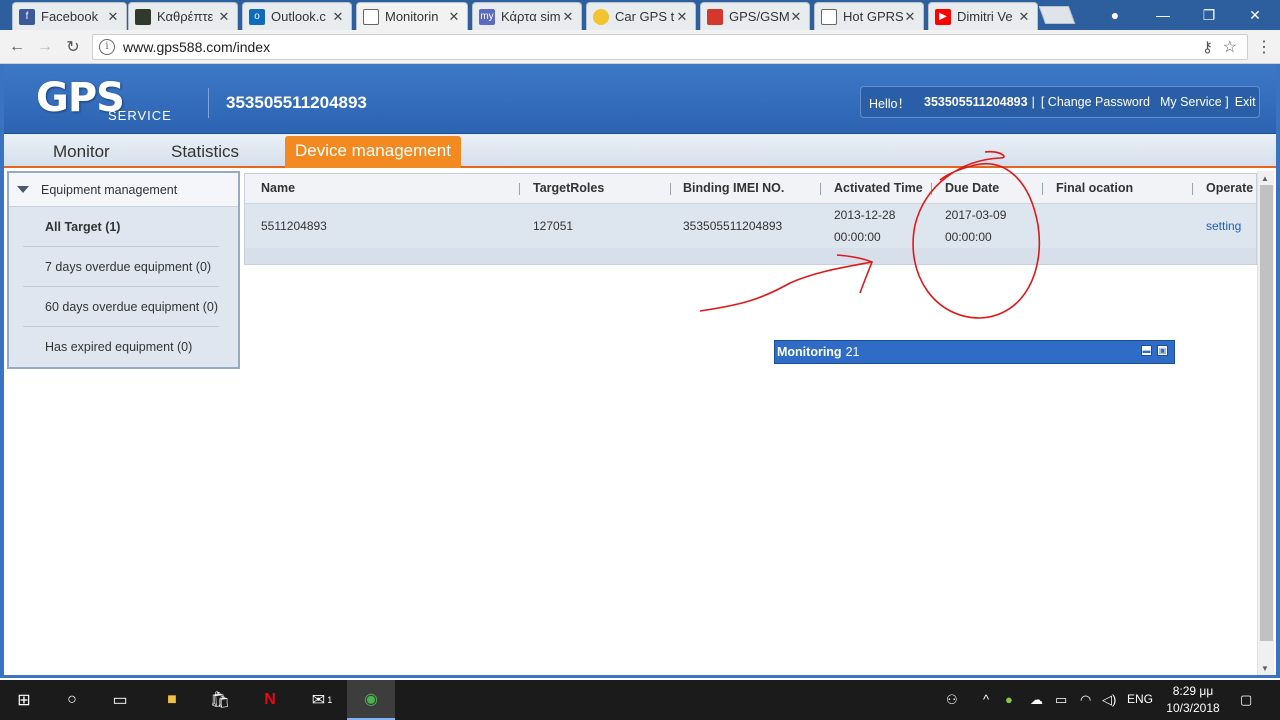 The image size is (1280, 720). I want to click on menu-statistics: Statistics, so click(205, 152).